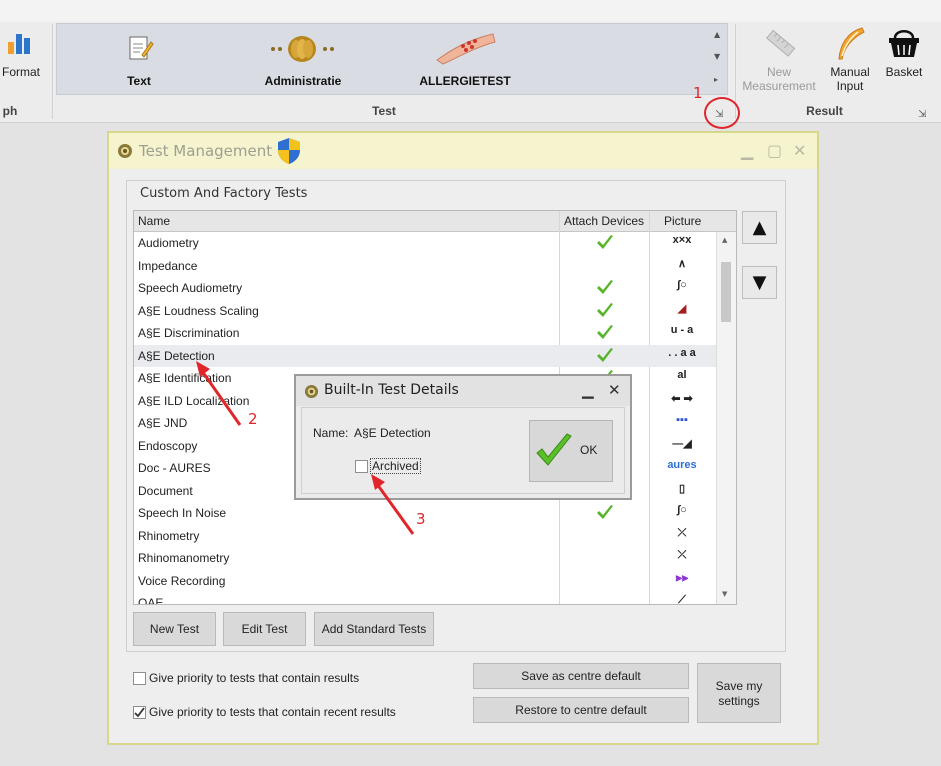  What do you see at coordinates (52, 71) in the screenshot?
I see `ribbon-separator` at bounding box center [52, 71].